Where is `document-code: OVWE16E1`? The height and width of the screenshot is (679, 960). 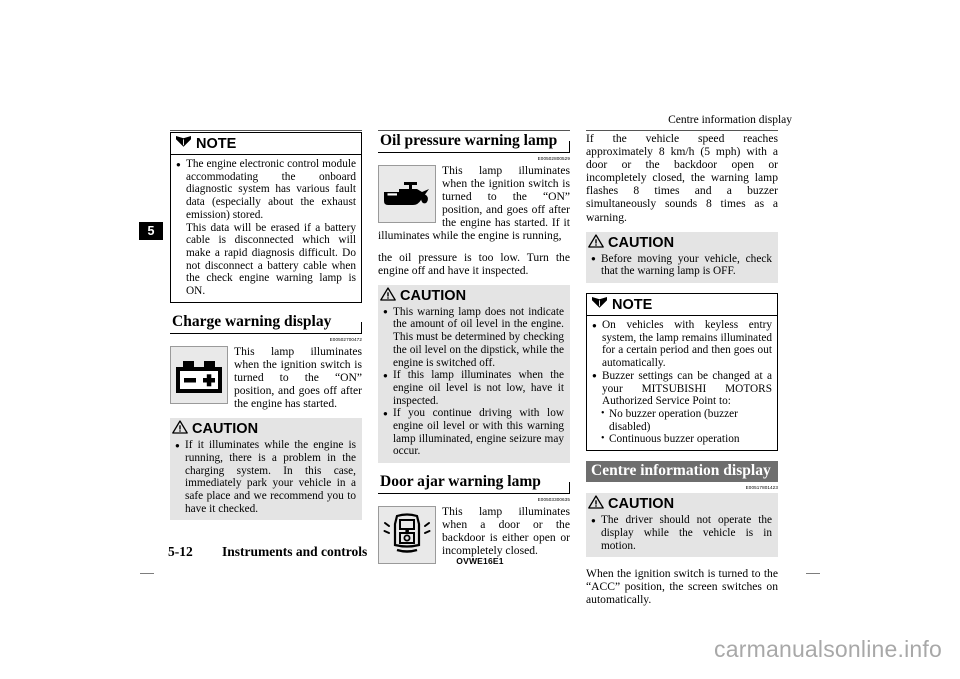
document-code: OVWE16E1 is located at coordinates (480, 561).